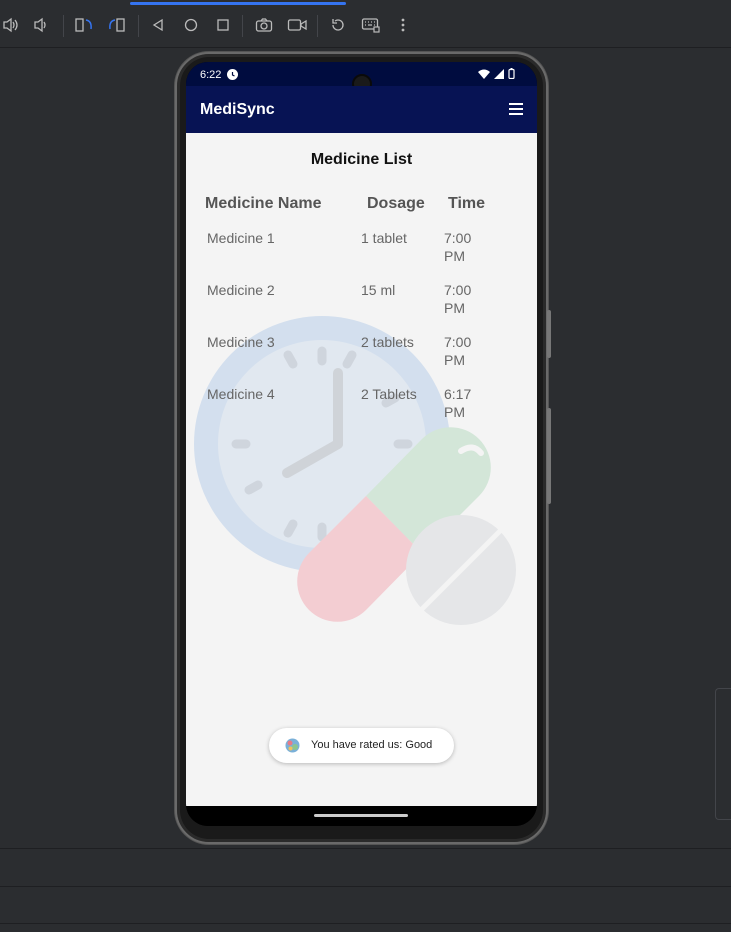 Image resolution: width=731 pixels, height=932 pixels. What do you see at coordinates (292, 745) in the screenshot?
I see `app-logo-icon` at bounding box center [292, 745].